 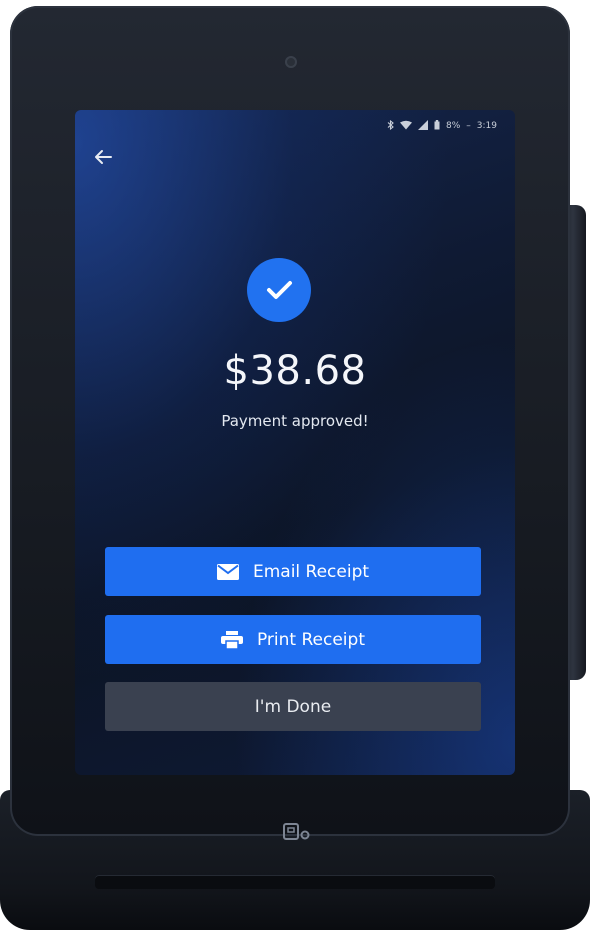 What do you see at coordinates (295, 882) in the screenshot?
I see `card-slot` at bounding box center [295, 882].